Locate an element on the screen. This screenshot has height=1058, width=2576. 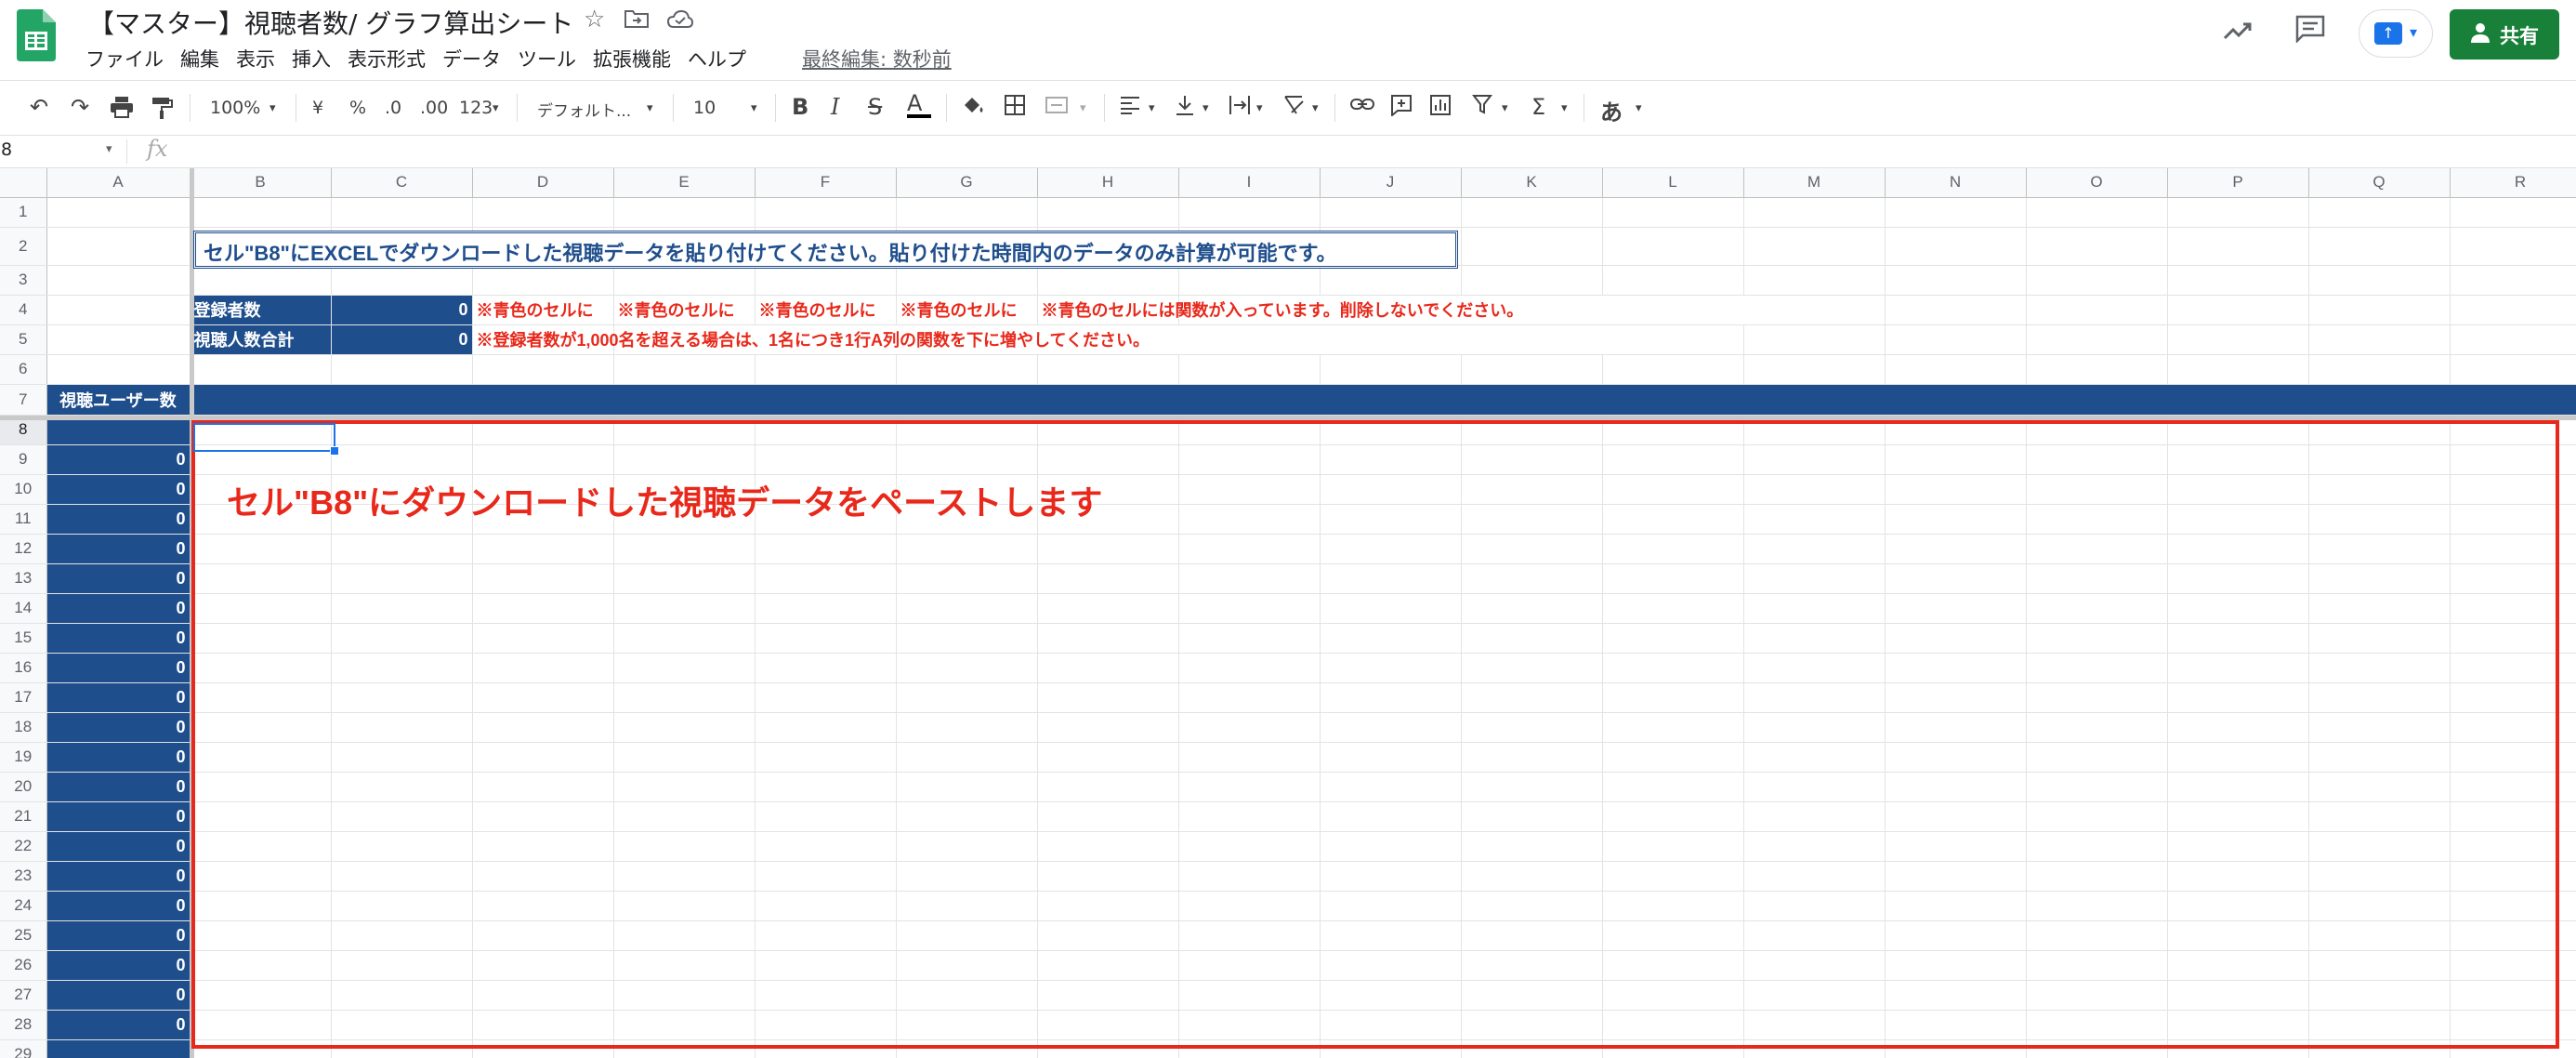
column-header-m: M is located at coordinates (1814, 183).